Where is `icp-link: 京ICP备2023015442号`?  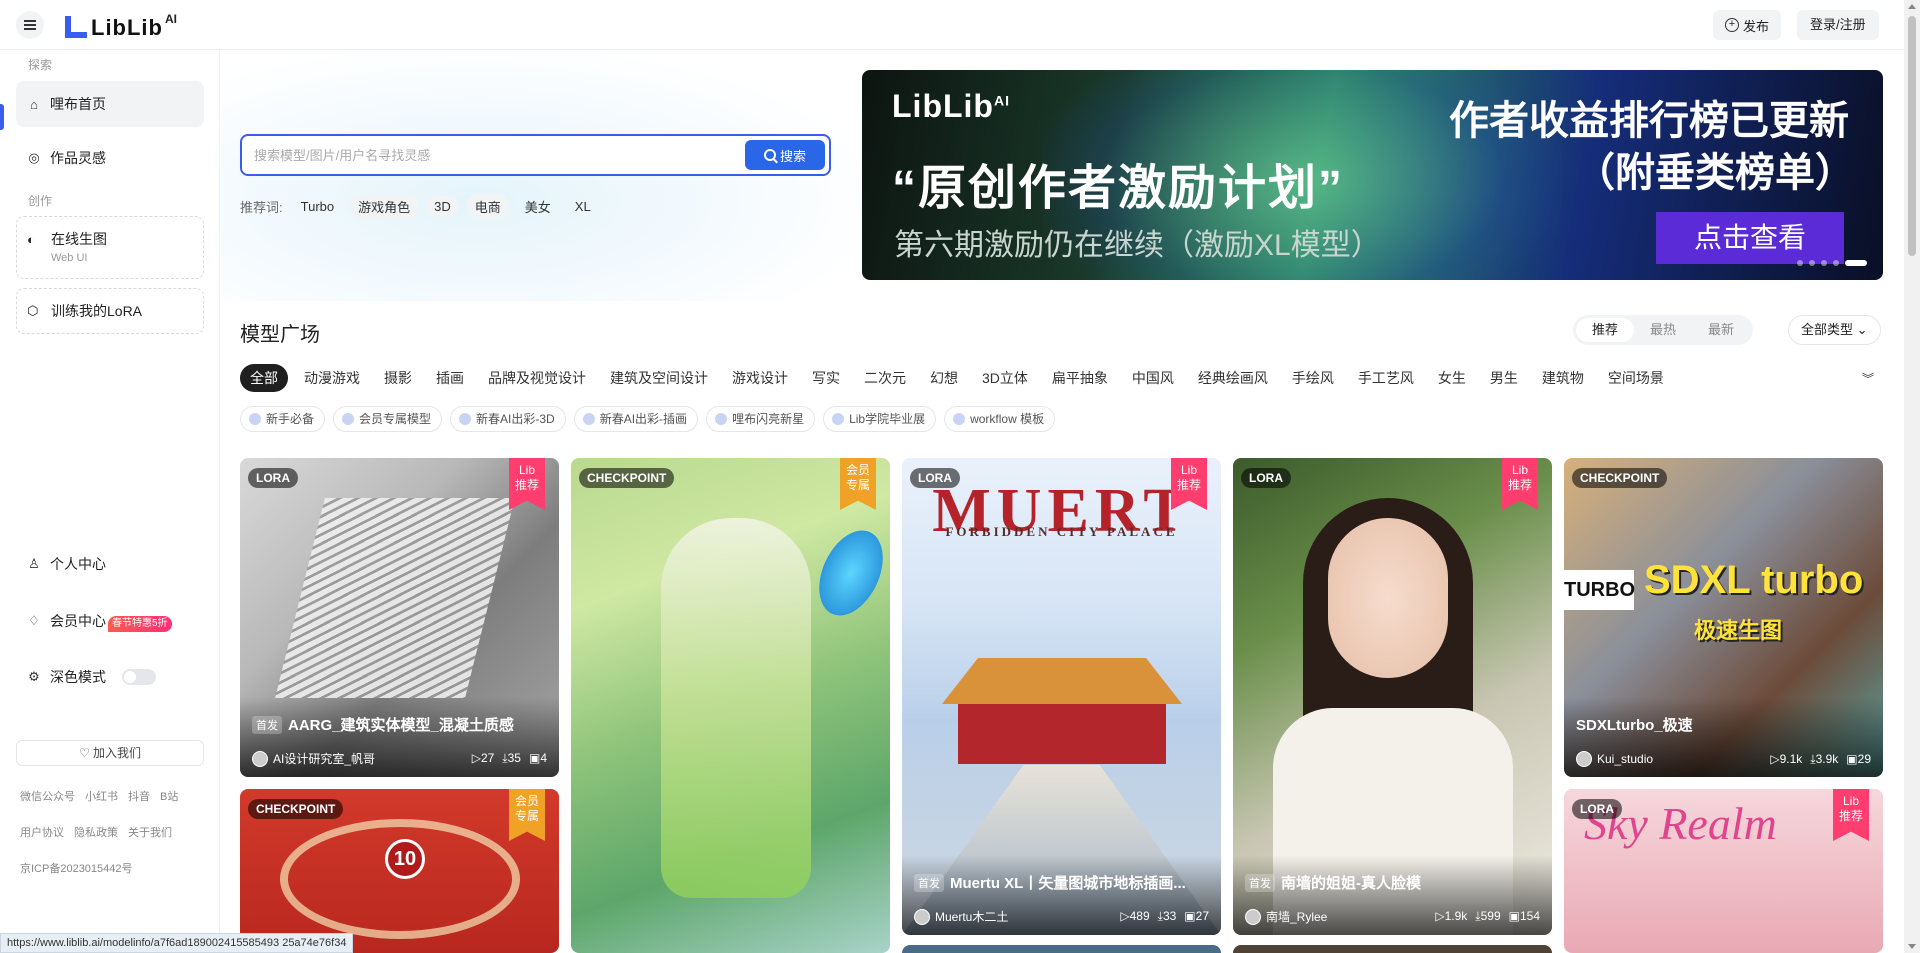 icp-link: 京ICP备2023015442号 is located at coordinates (76, 868).